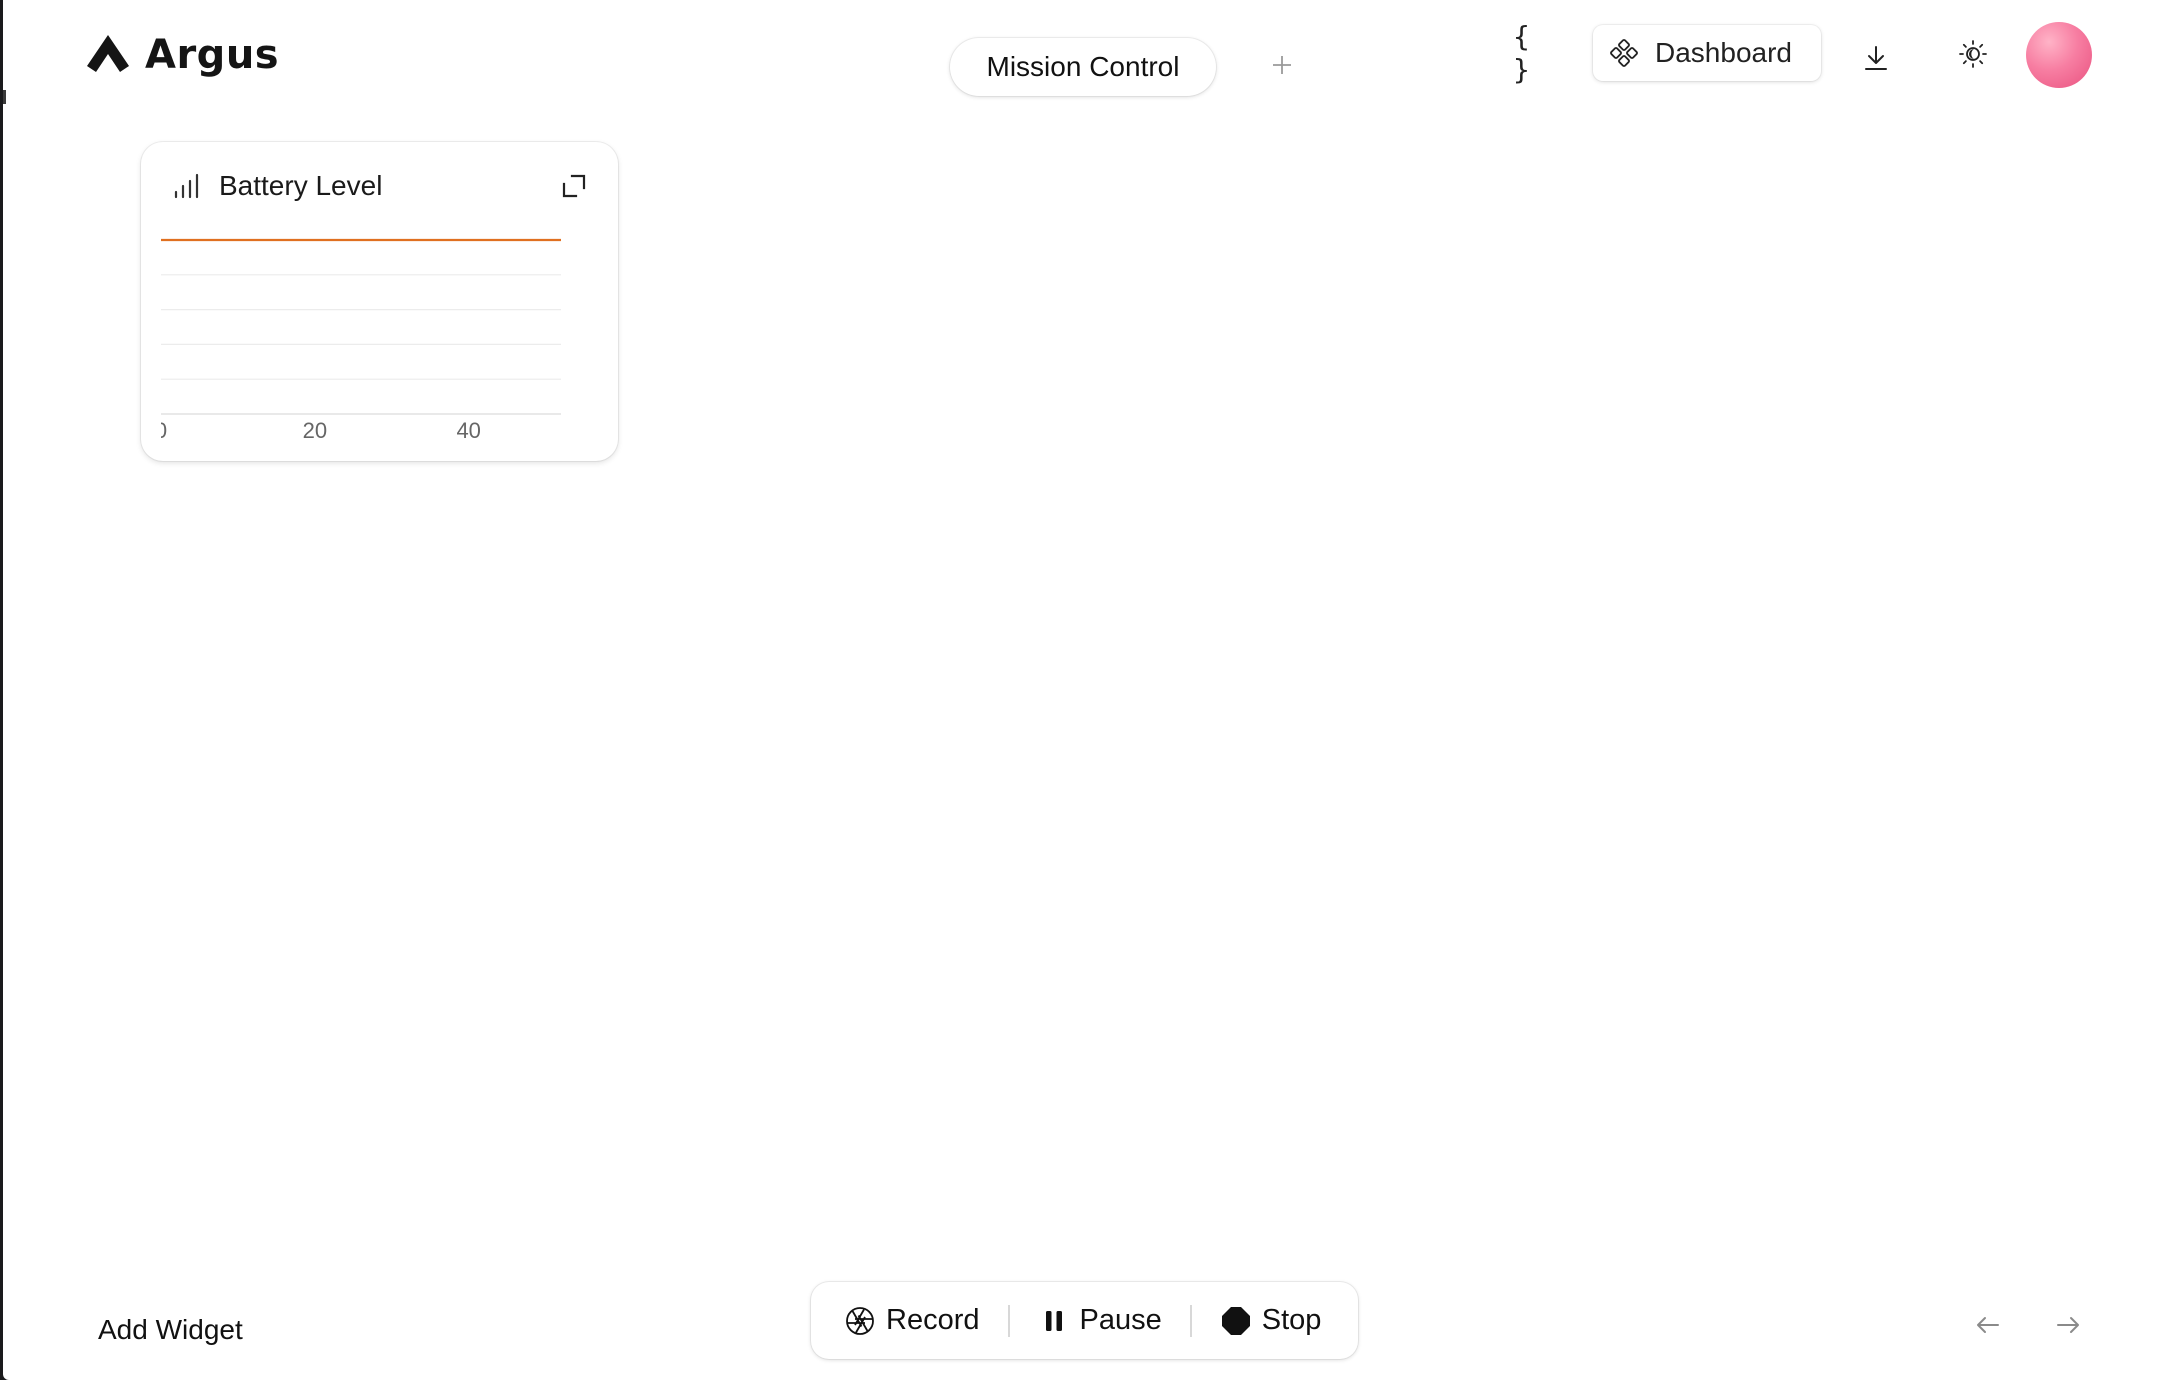  I want to click on pause-icon, so click(1053, 1320).